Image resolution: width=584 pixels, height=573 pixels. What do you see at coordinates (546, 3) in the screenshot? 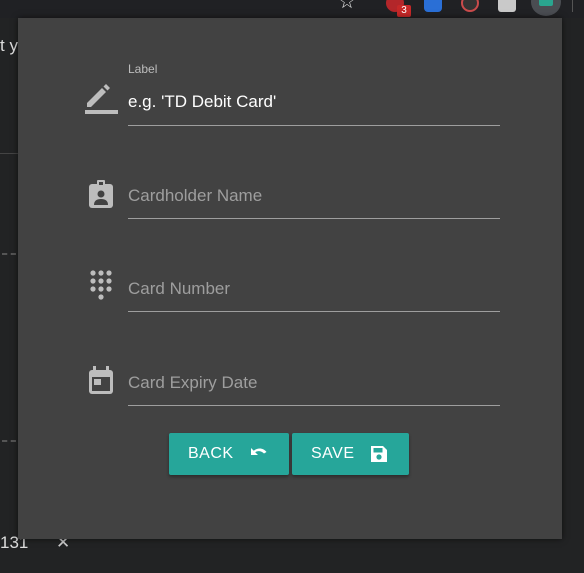
I see `card-extension-icon` at bounding box center [546, 3].